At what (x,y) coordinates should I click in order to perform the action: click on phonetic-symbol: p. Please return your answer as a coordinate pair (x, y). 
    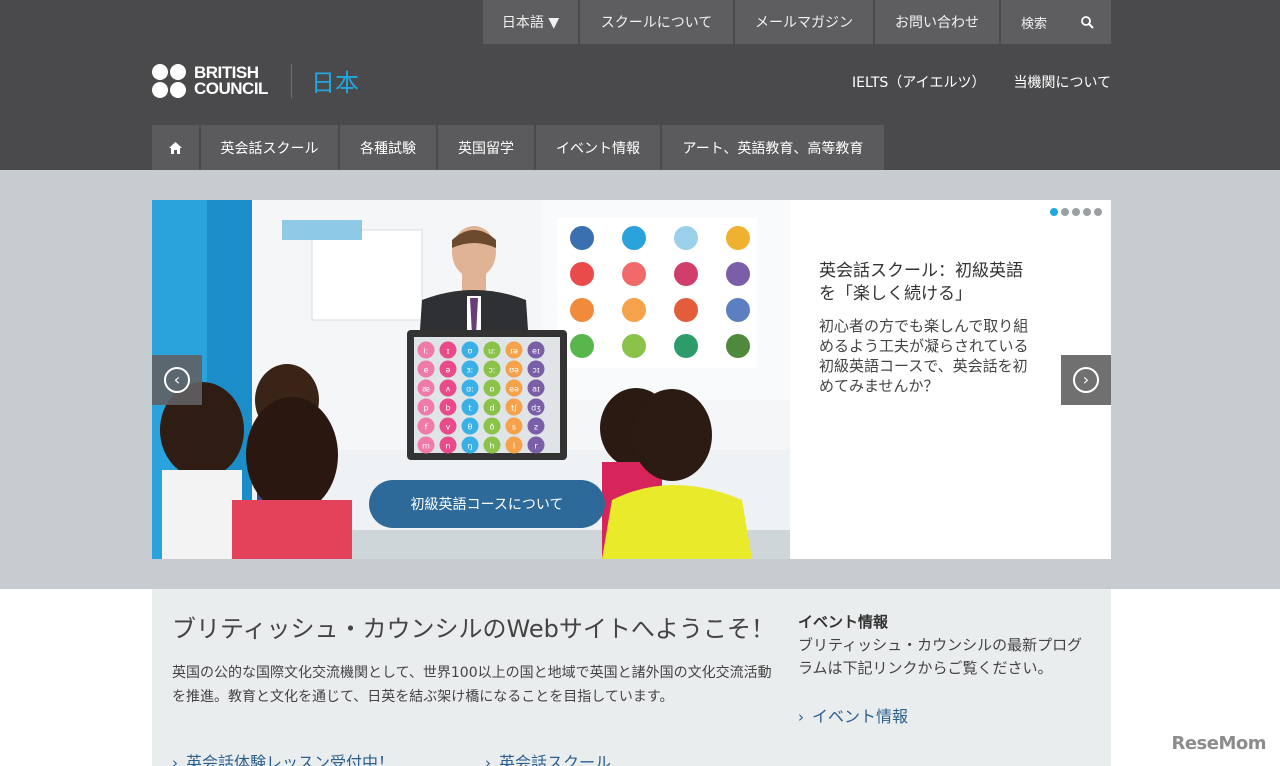
    Looking at the image, I should click on (425, 408).